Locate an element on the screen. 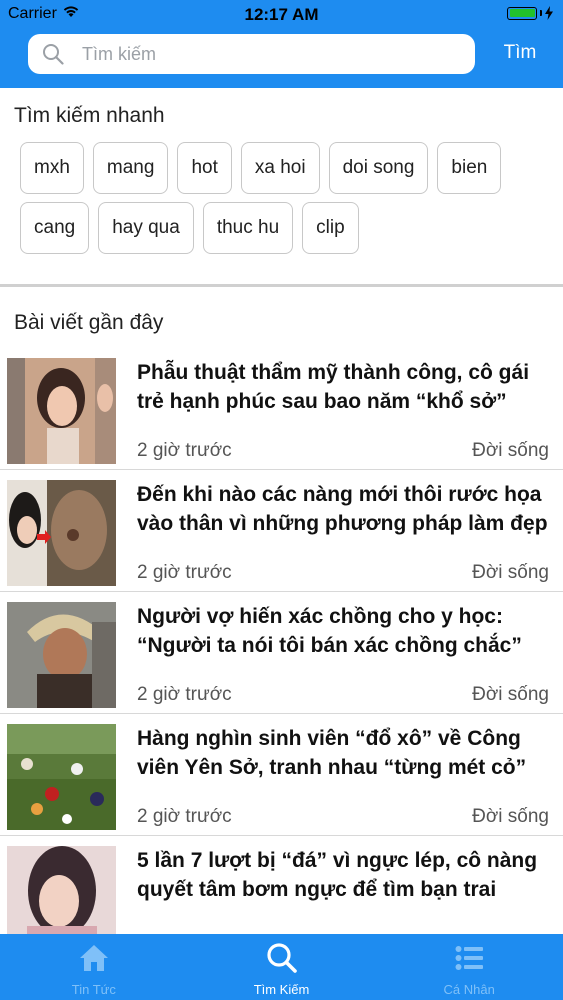 Image resolution: width=563 pixels, height=1000 pixels. tag-thuc-hu: thuc hu is located at coordinates (248, 228).